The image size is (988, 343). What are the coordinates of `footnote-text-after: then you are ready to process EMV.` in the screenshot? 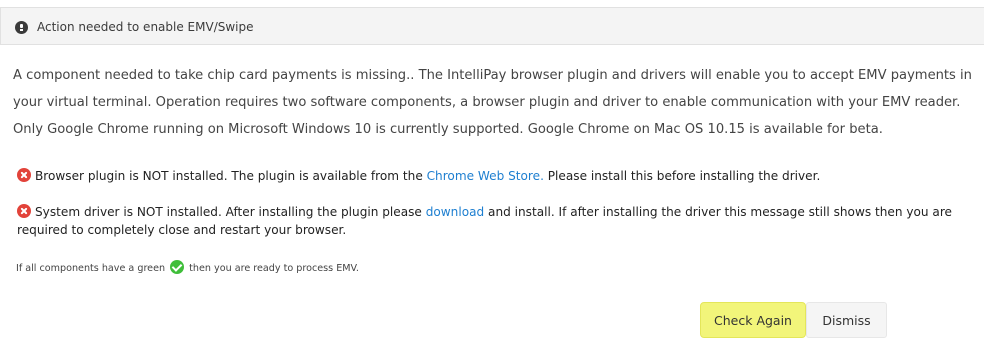 It's located at (272, 268).